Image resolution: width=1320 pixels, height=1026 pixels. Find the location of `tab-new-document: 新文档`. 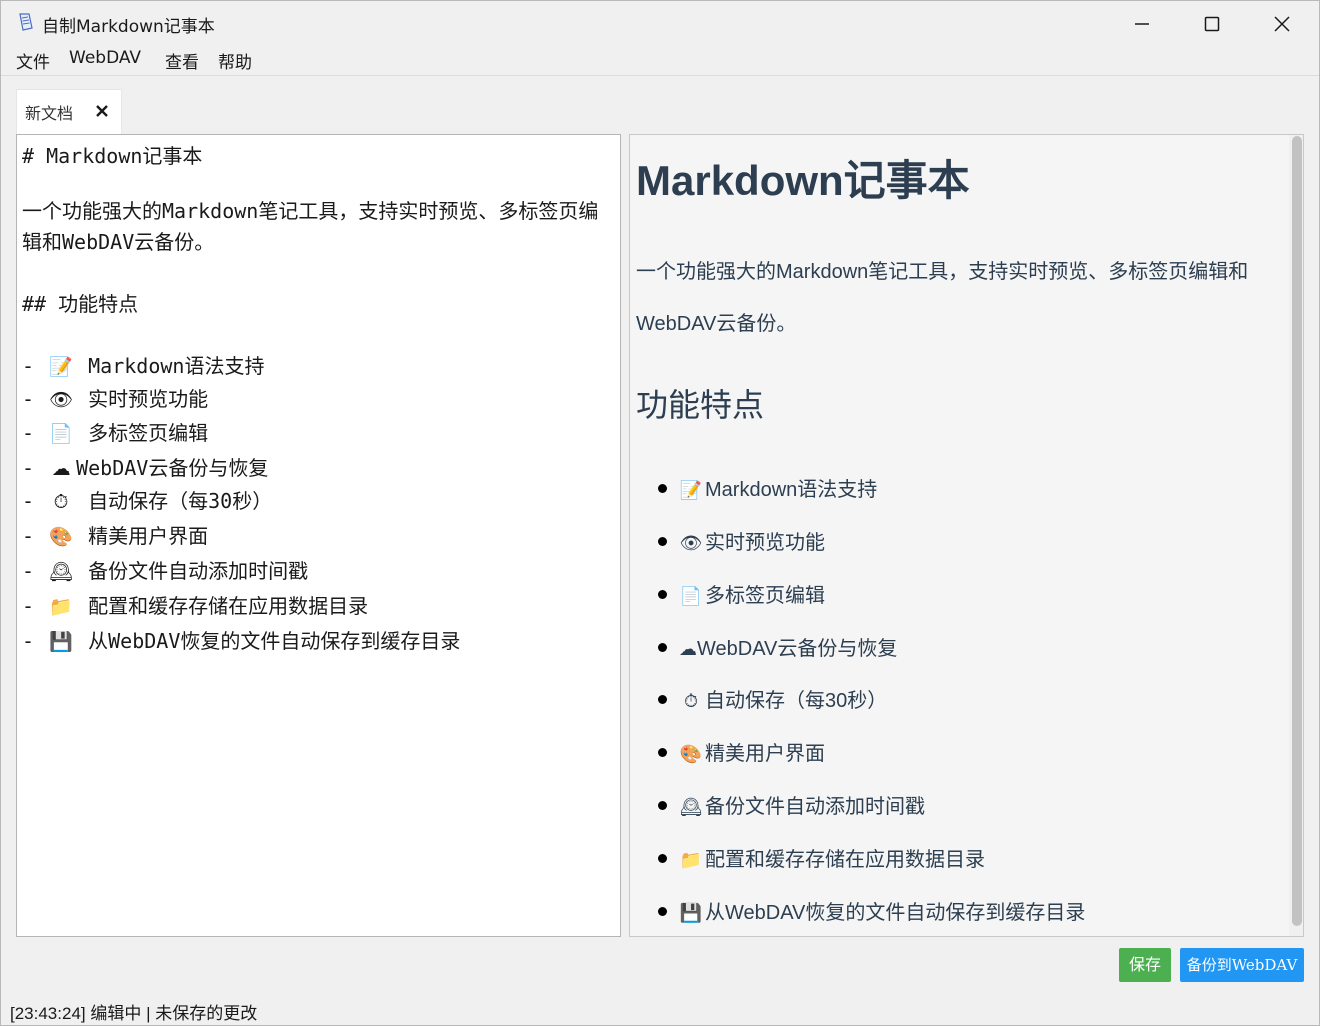

tab-new-document: 新文档 is located at coordinates (69, 111).